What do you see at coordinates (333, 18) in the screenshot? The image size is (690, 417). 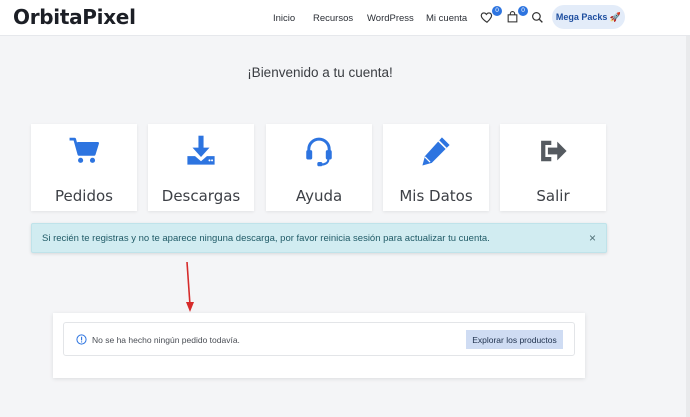 I see `nav-recursos: Recursos` at bounding box center [333, 18].